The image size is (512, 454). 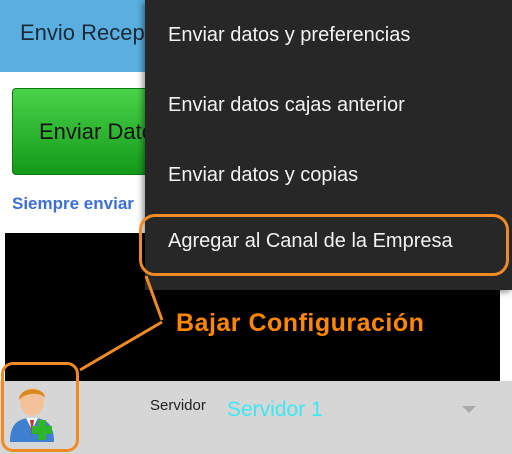 I want to click on callout-label: Bajar Configuración, so click(x=300, y=323).